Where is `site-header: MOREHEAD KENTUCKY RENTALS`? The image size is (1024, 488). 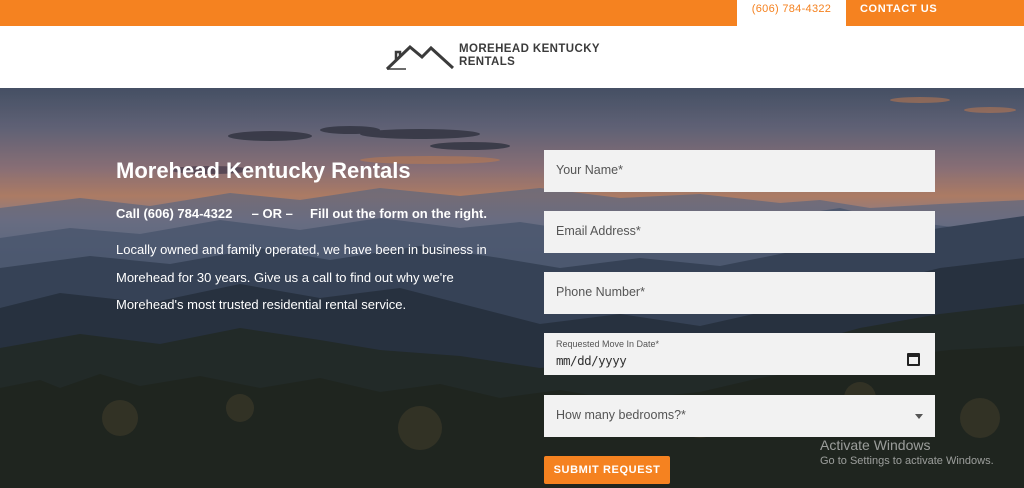 site-header: MOREHEAD KENTUCKY RENTALS is located at coordinates (512, 57).